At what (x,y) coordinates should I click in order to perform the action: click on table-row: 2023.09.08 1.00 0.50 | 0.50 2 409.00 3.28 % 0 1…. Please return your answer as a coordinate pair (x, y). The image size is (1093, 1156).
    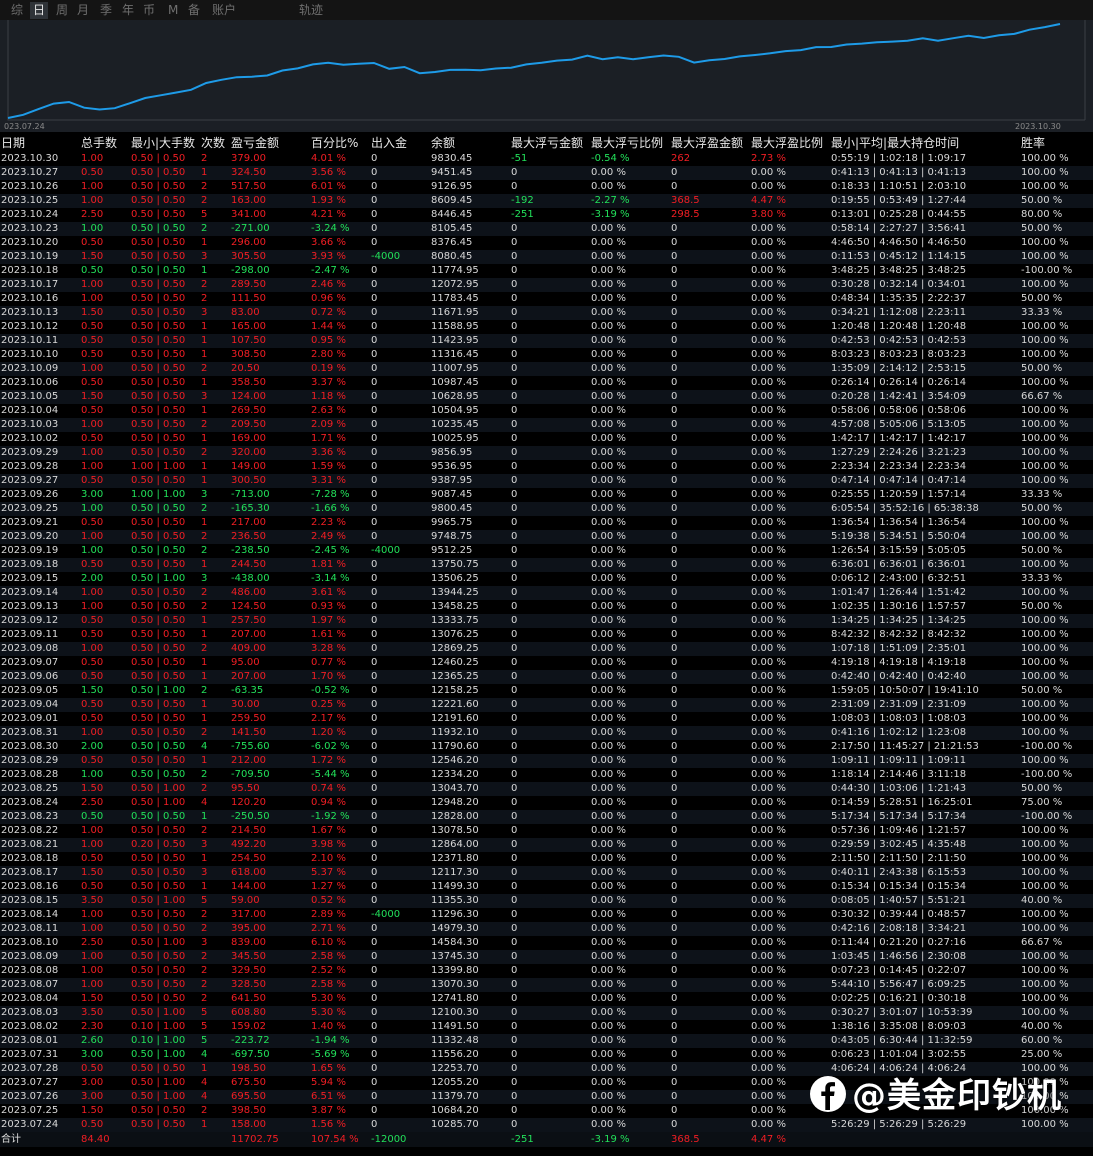
    Looking at the image, I should click on (546, 649).